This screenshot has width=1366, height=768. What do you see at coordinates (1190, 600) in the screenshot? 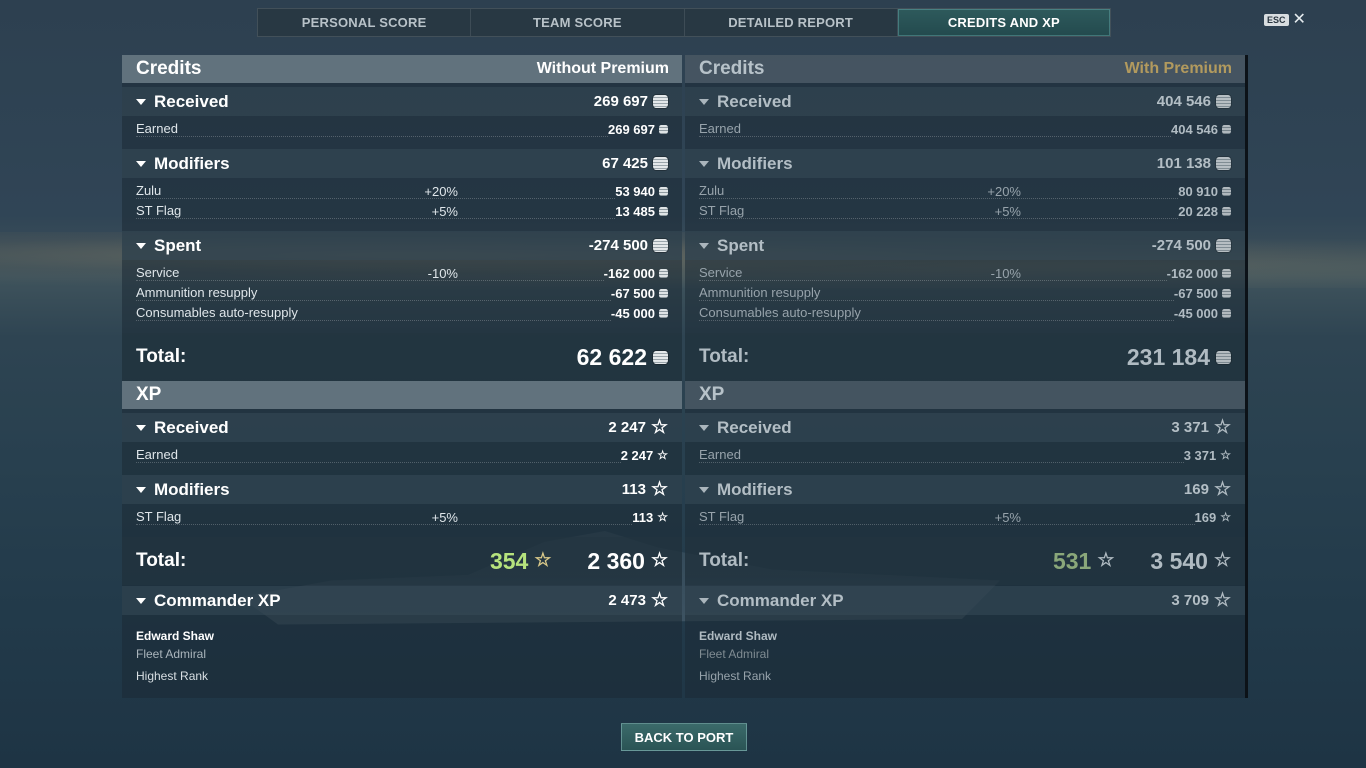
I see `commander-xp-value: 3 709` at bounding box center [1190, 600].